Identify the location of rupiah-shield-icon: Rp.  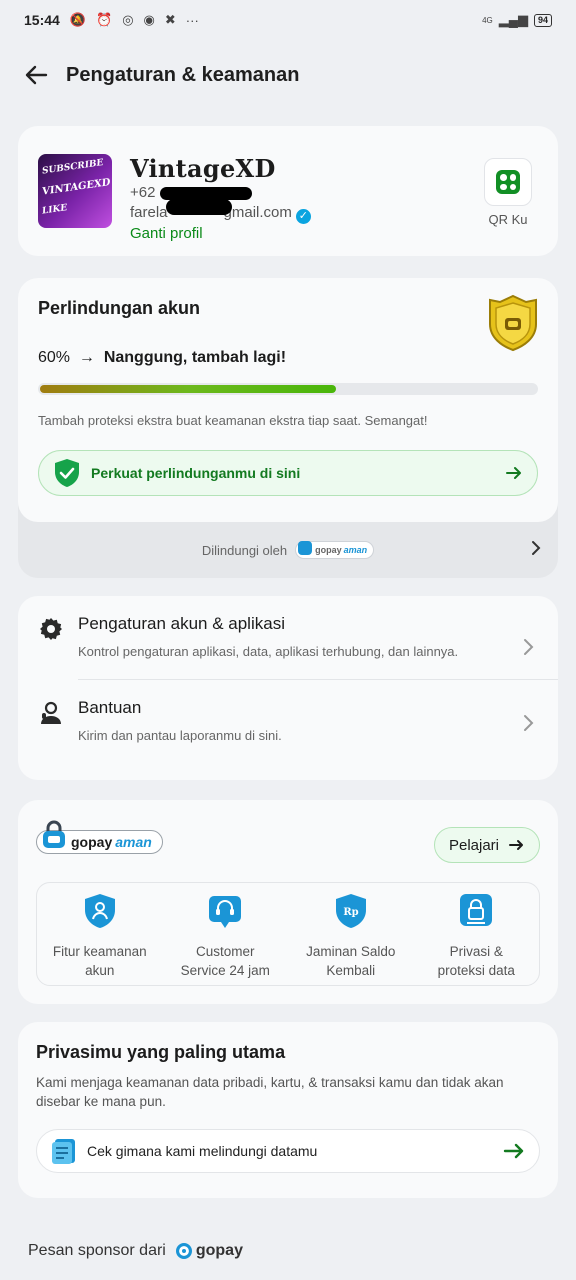
(350, 911).